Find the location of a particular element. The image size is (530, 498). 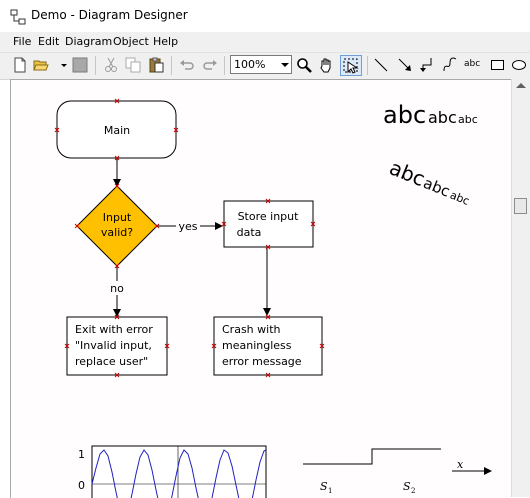

yes-label: yes is located at coordinates (187, 226).